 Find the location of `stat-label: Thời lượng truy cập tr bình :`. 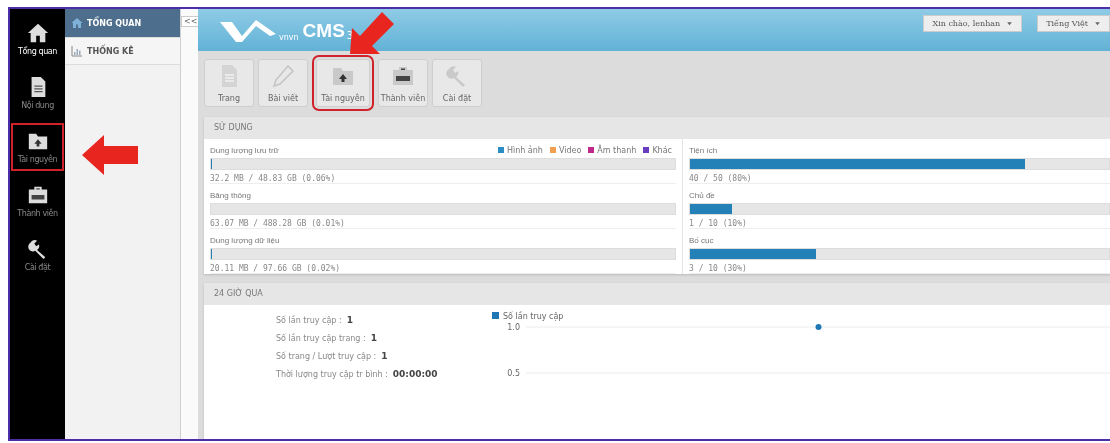

stat-label: Thời lượng truy cập tr bình : is located at coordinates (332, 374).